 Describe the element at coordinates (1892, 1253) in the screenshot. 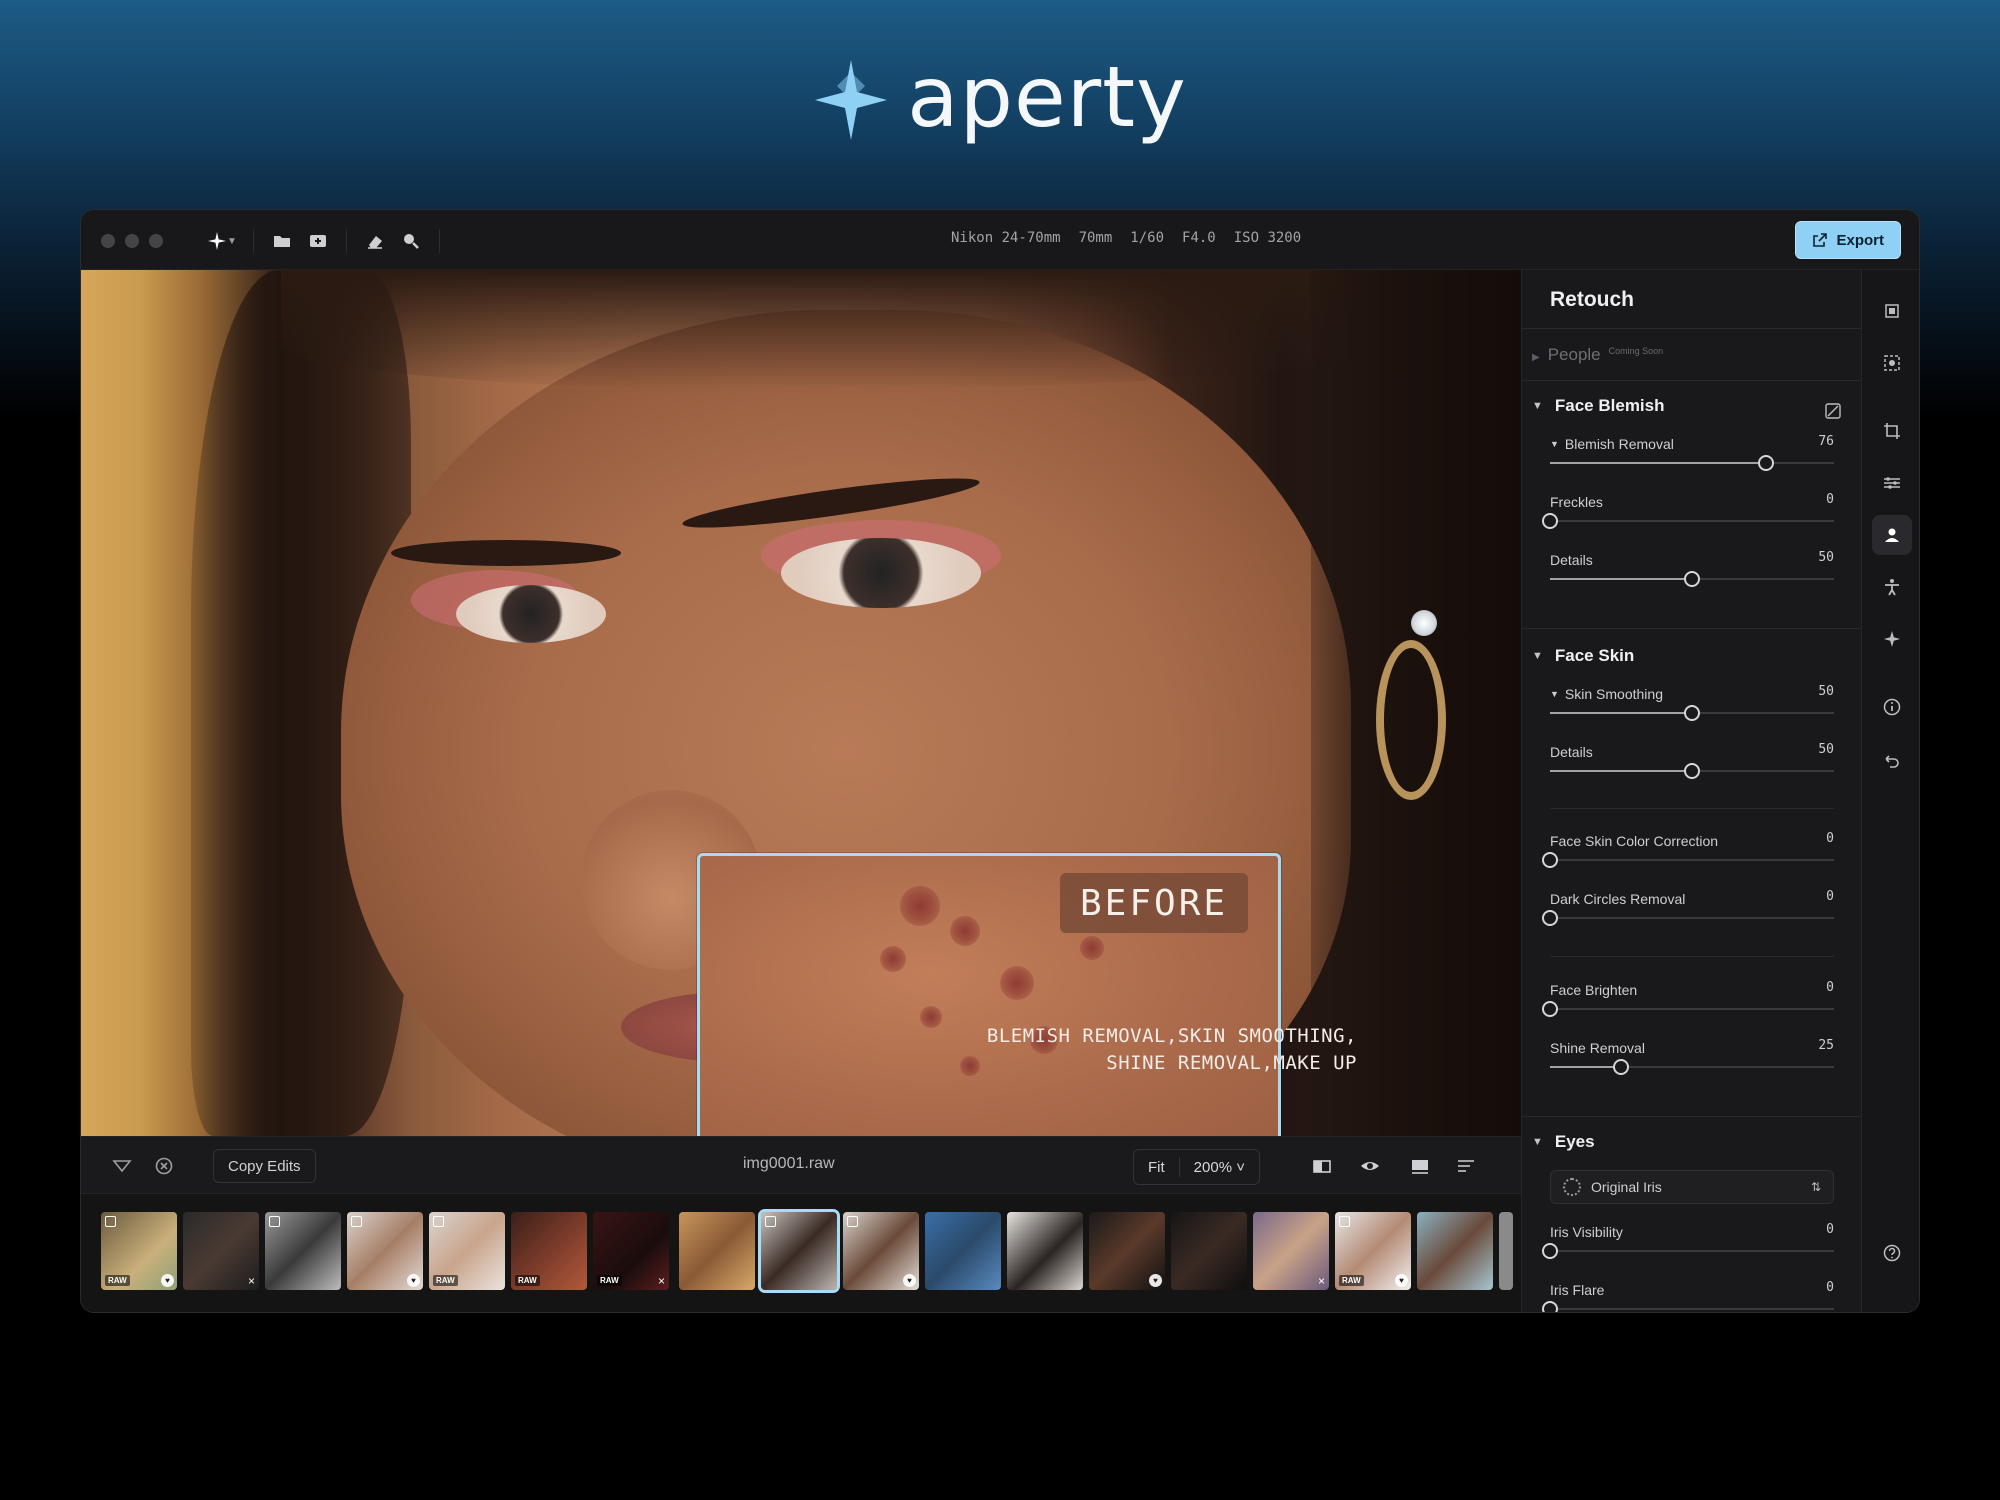

I see `help-icon` at that location.